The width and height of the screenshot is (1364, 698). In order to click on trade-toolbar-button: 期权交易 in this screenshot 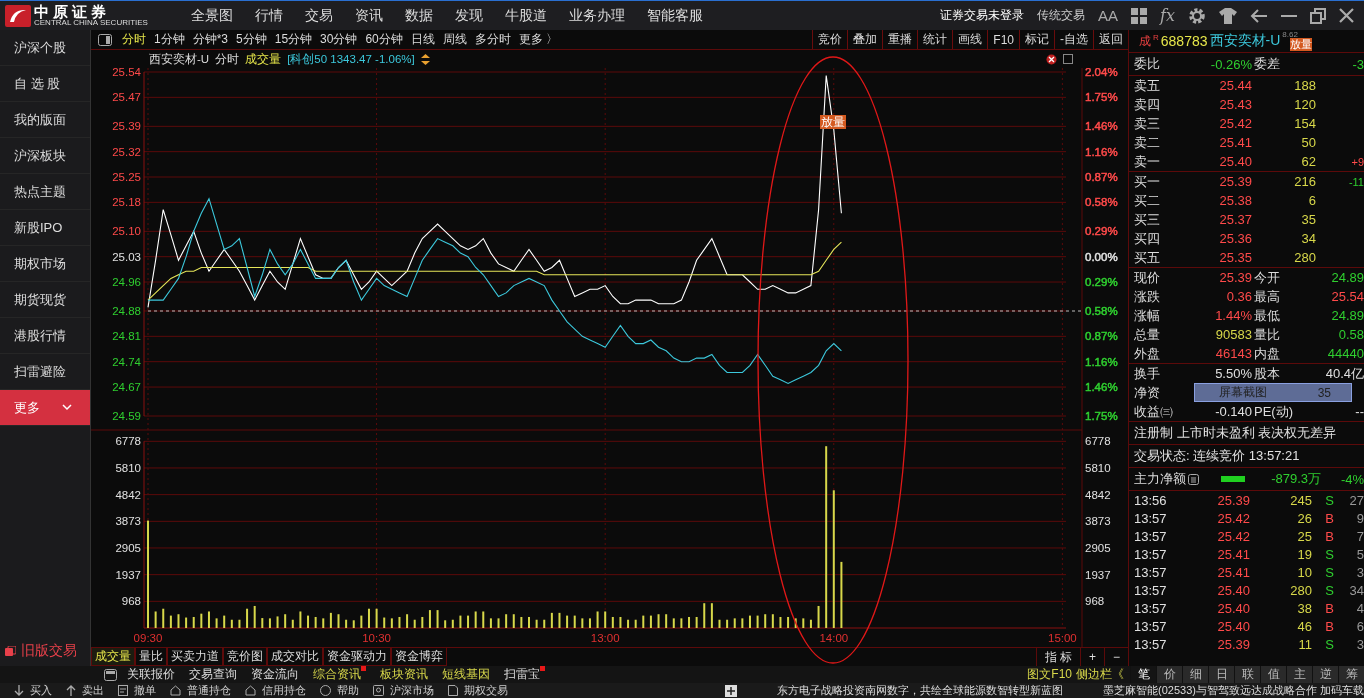, I will do `click(478, 690)`.